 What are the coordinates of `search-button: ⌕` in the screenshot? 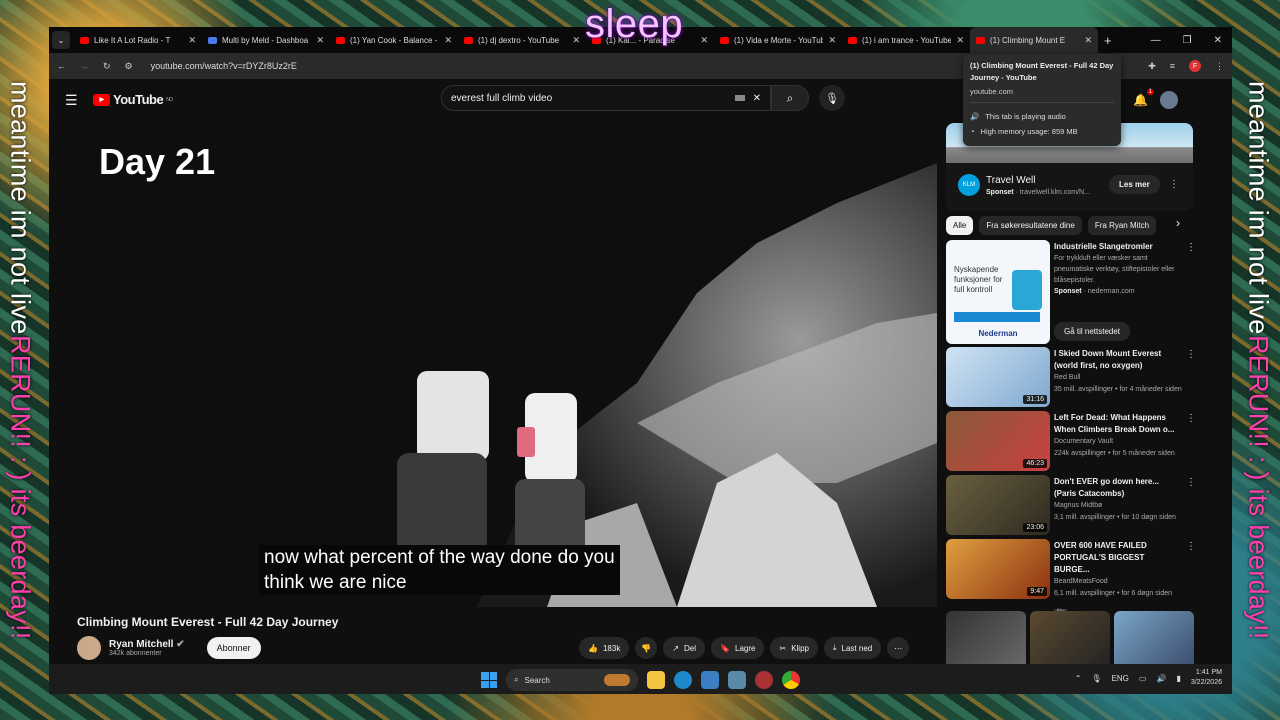 It's located at (790, 98).